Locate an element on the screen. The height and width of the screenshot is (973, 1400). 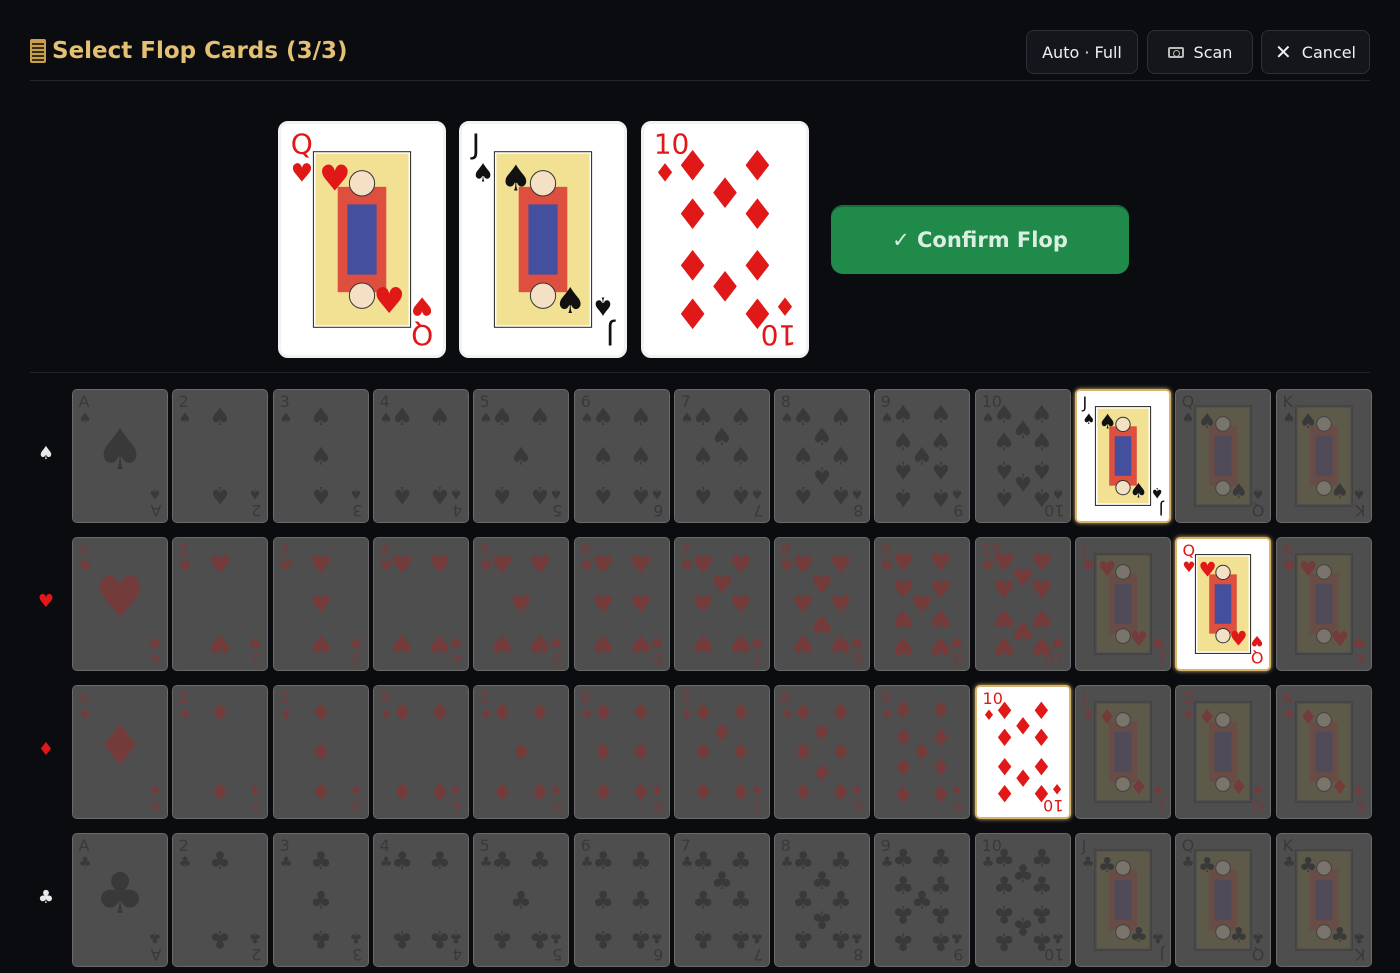
card-face: 8♦8♦♦♦♦♦♦♦♦♦ is located at coordinates (822, 752).